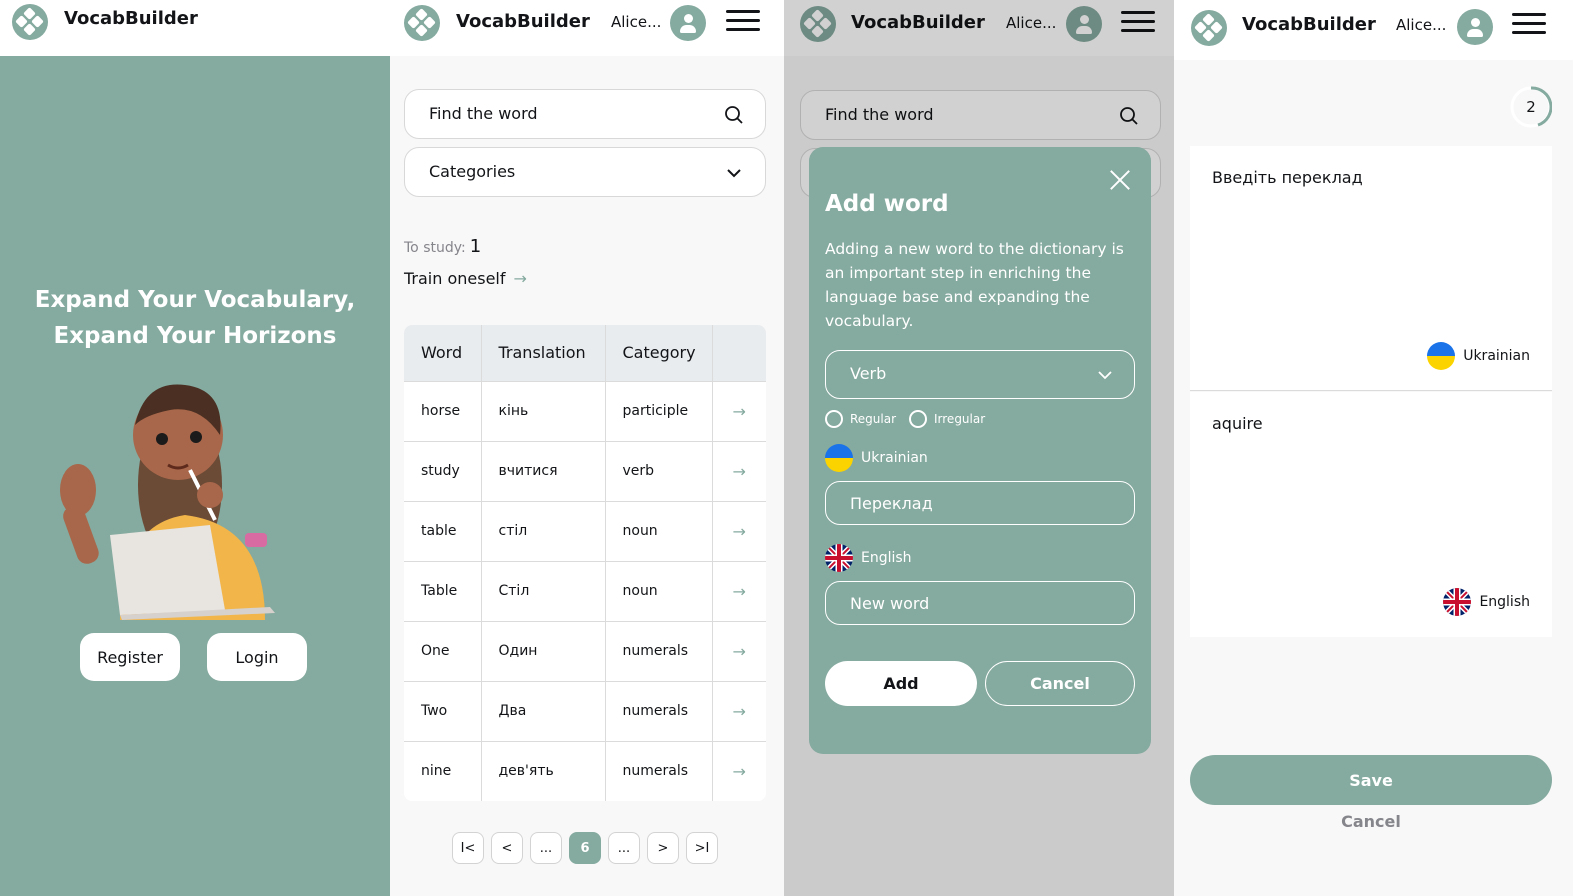 This screenshot has width=1573, height=896. I want to click on prev-page-button: <, so click(507, 848).